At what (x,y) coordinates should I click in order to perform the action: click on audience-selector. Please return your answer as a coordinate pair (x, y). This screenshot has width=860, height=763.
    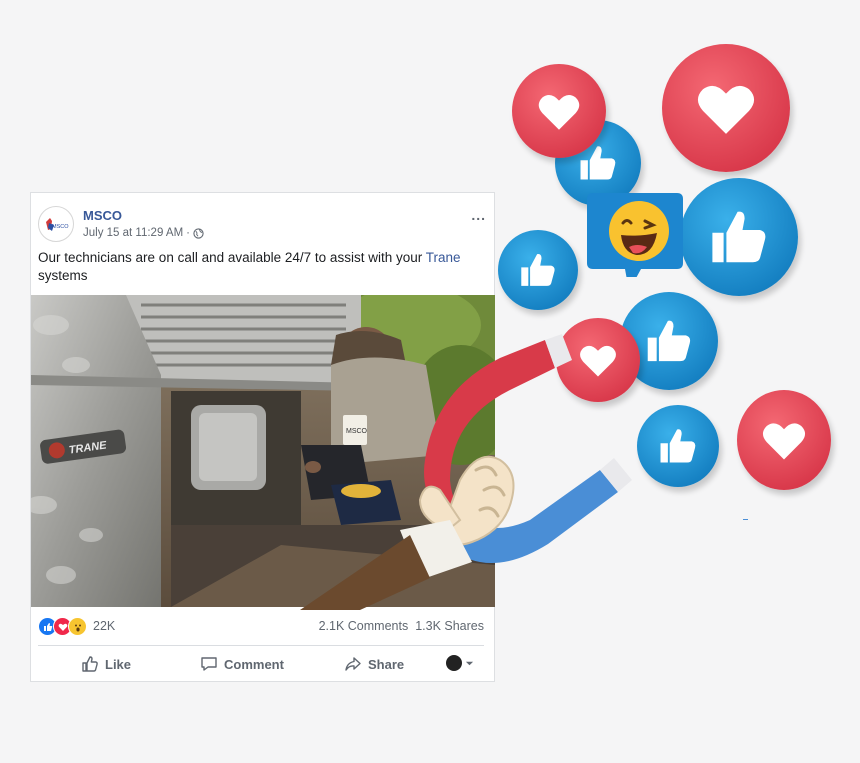
    Looking at the image, I should click on (460, 663).